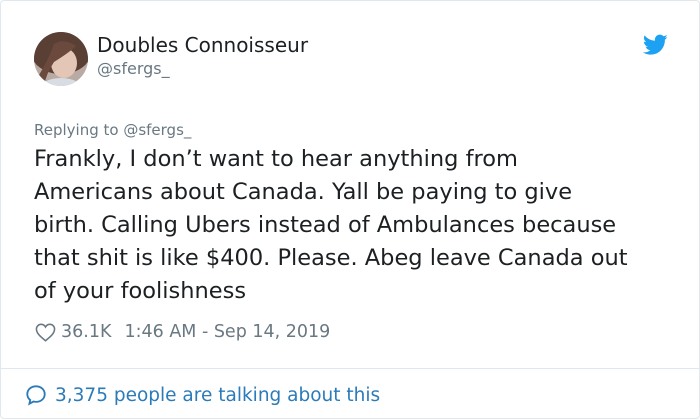  I want to click on tweet-meta: 36.1K 1:46 AM - Sep 14, 2019, so click(182, 332).